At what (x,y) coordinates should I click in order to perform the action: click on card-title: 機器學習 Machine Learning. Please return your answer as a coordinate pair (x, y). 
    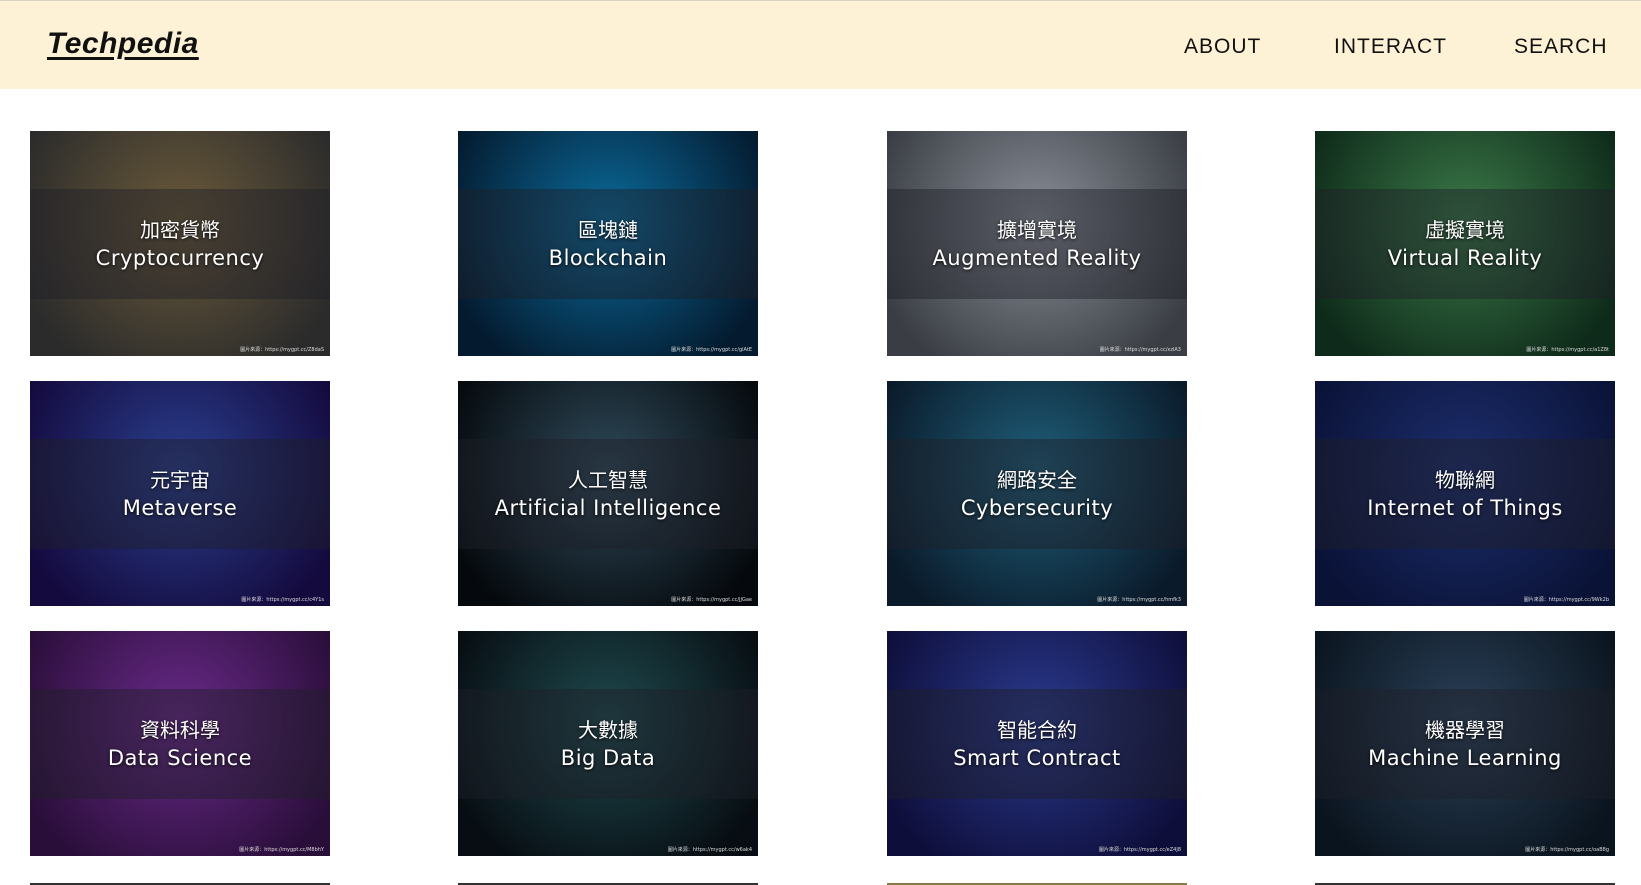
    Looking at the image, I should click on (1465, 744).